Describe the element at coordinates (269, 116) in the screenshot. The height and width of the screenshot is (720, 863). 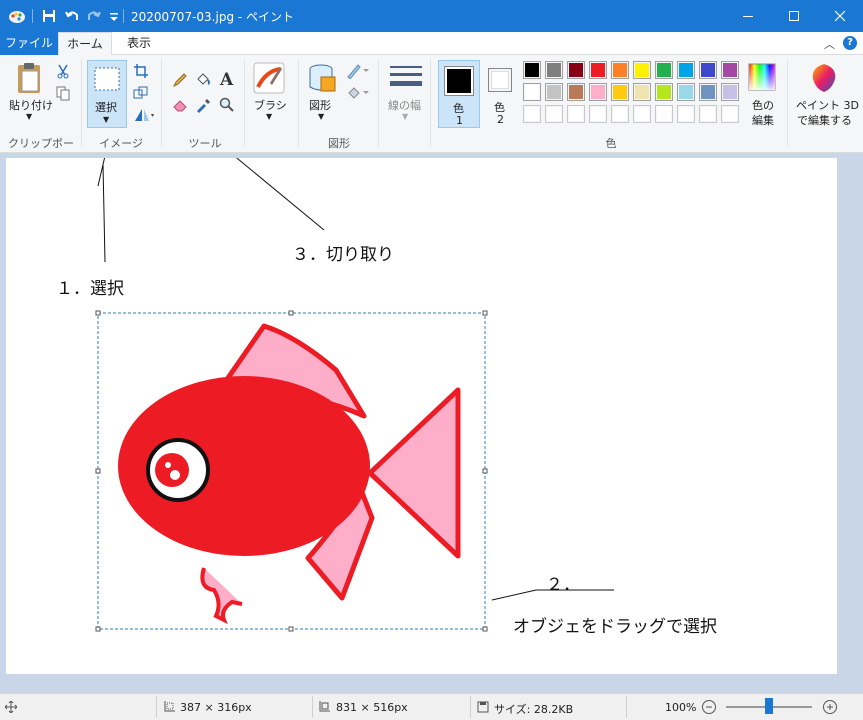
I see `brushes-dropdown-arrow-icon: ▼` at that location.